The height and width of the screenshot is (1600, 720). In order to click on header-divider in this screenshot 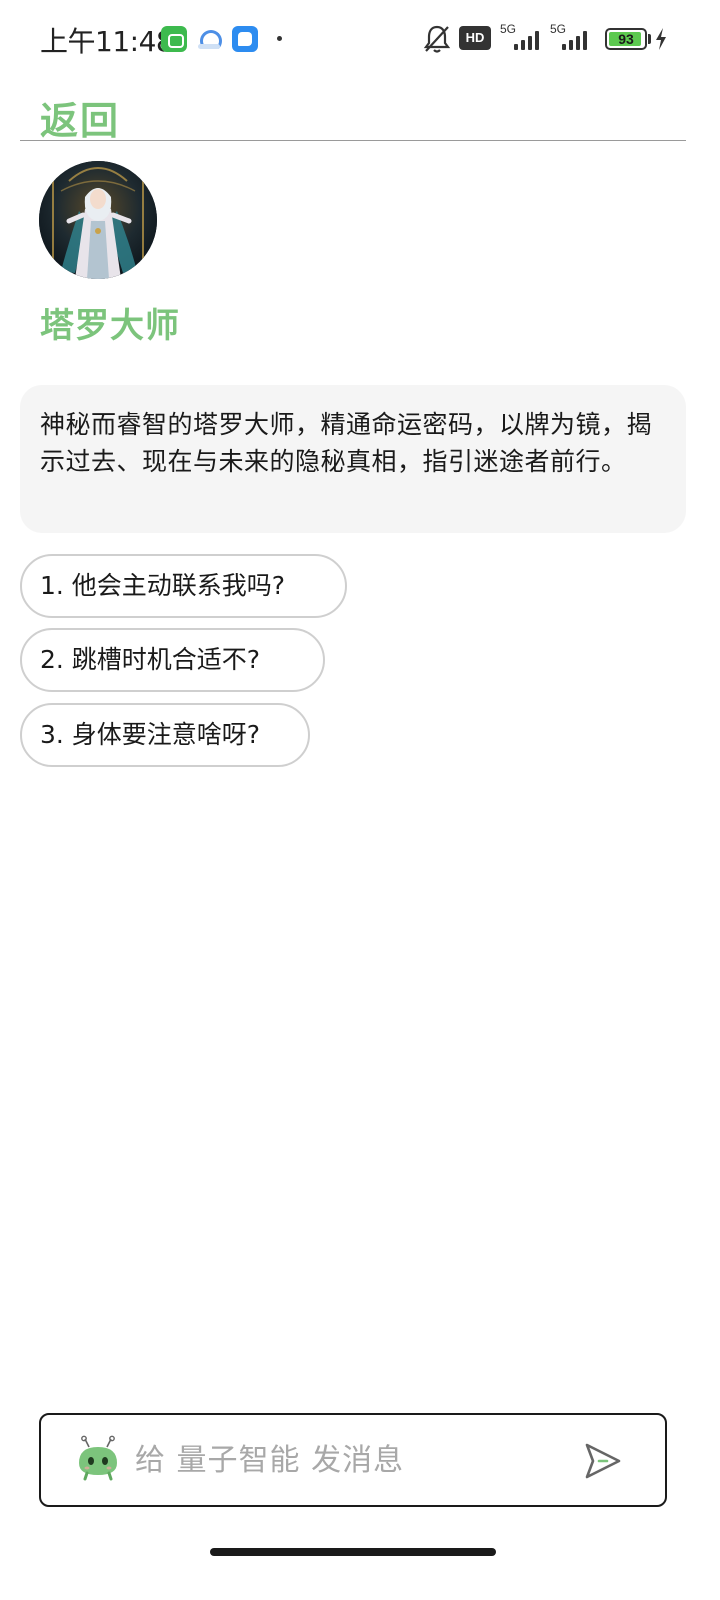, I will do `click(353, 140)`.